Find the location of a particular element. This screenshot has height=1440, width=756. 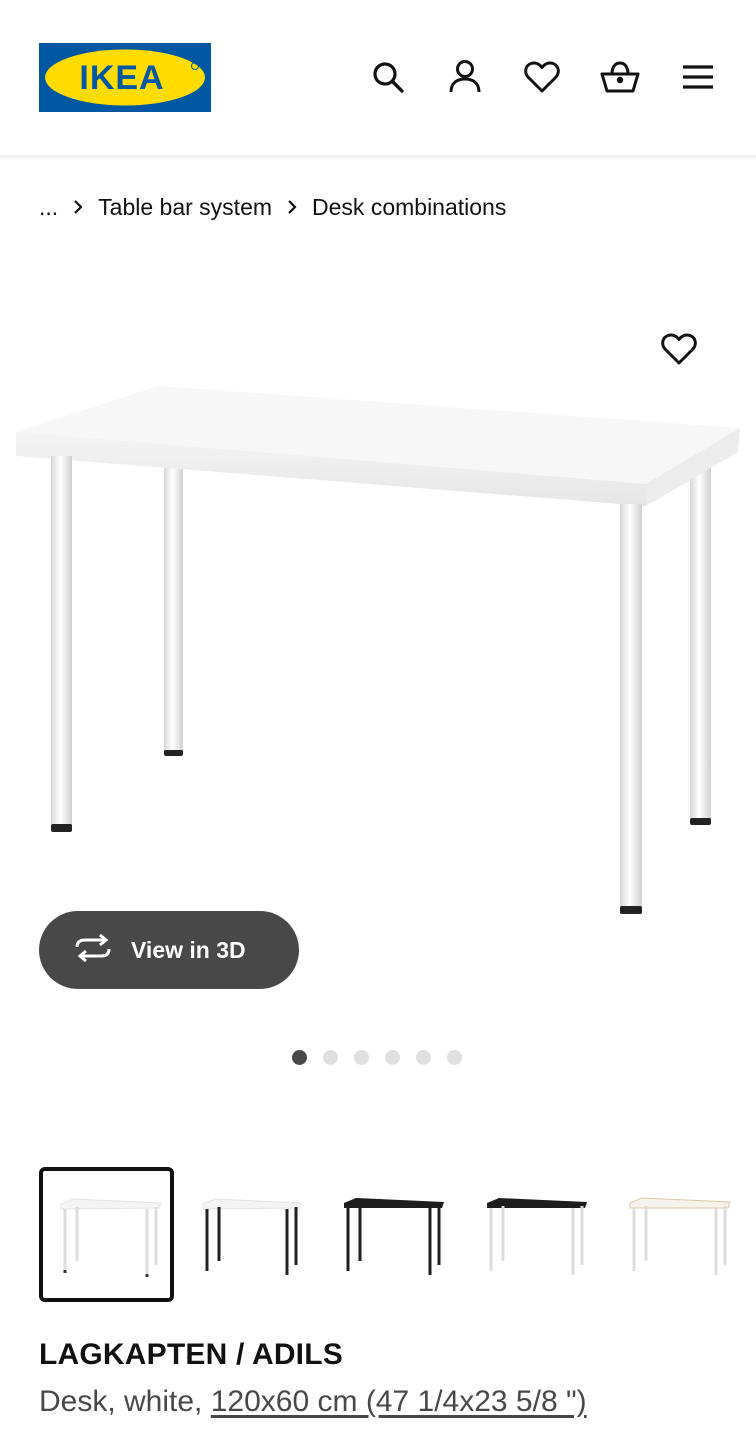

variant-black-desk-black-legs is located at coordinates (397, 1234).